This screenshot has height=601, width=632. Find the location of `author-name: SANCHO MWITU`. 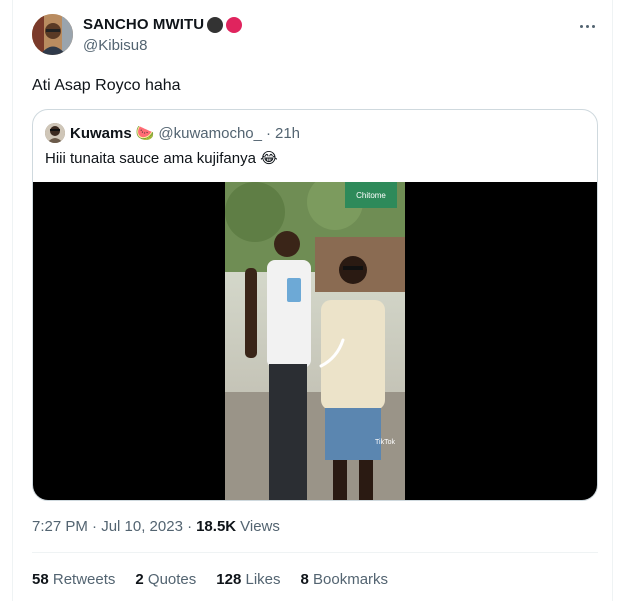

author-name: SANCHO MWITU is located at coordinates (143, 24).